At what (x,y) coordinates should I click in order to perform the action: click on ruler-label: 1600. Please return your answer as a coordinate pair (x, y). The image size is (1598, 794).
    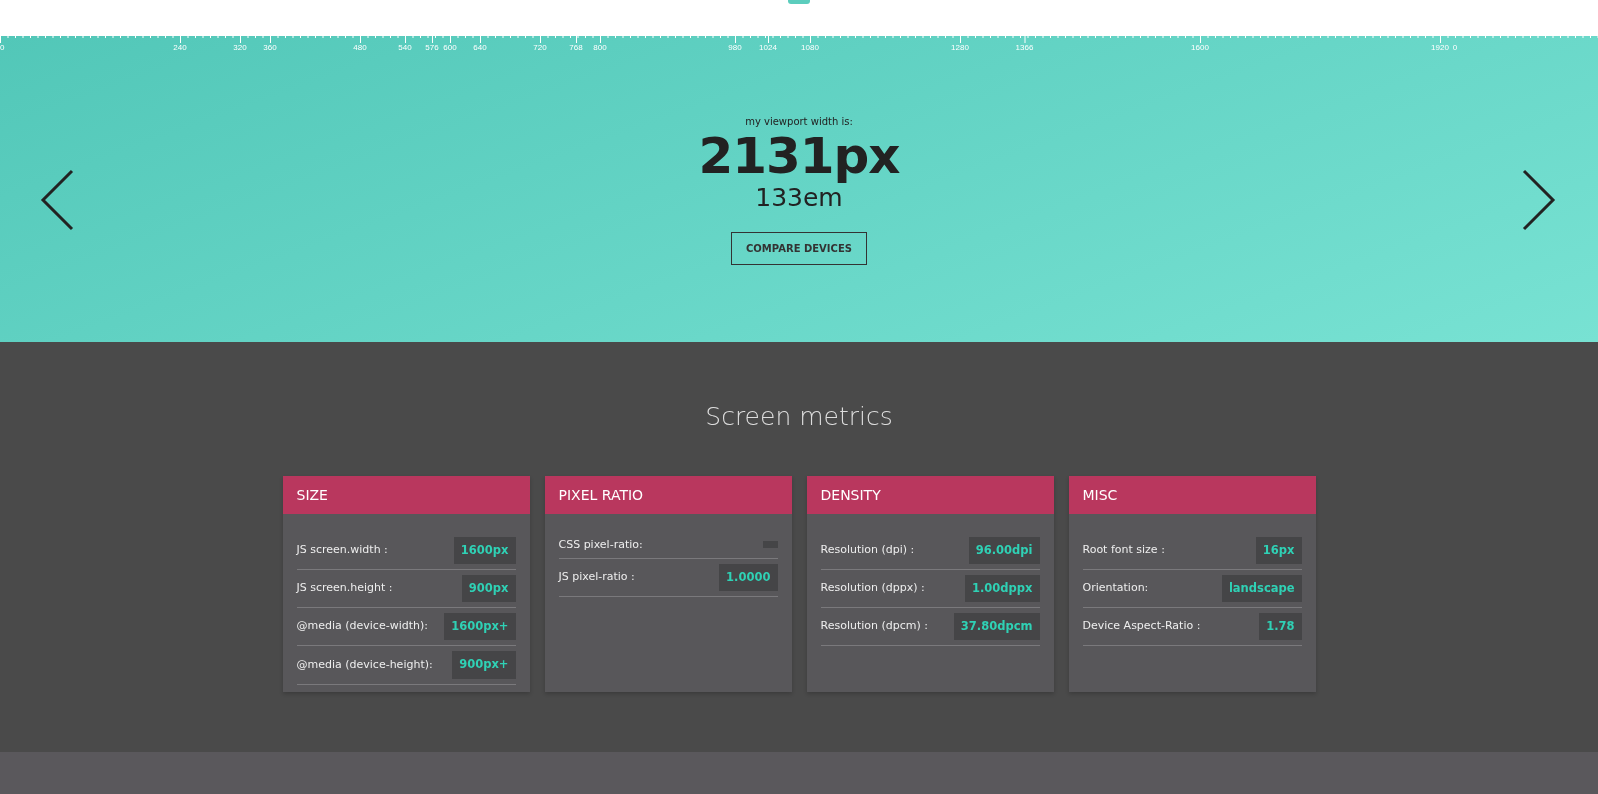
    Looking at the image, I should click on (1200, 48).